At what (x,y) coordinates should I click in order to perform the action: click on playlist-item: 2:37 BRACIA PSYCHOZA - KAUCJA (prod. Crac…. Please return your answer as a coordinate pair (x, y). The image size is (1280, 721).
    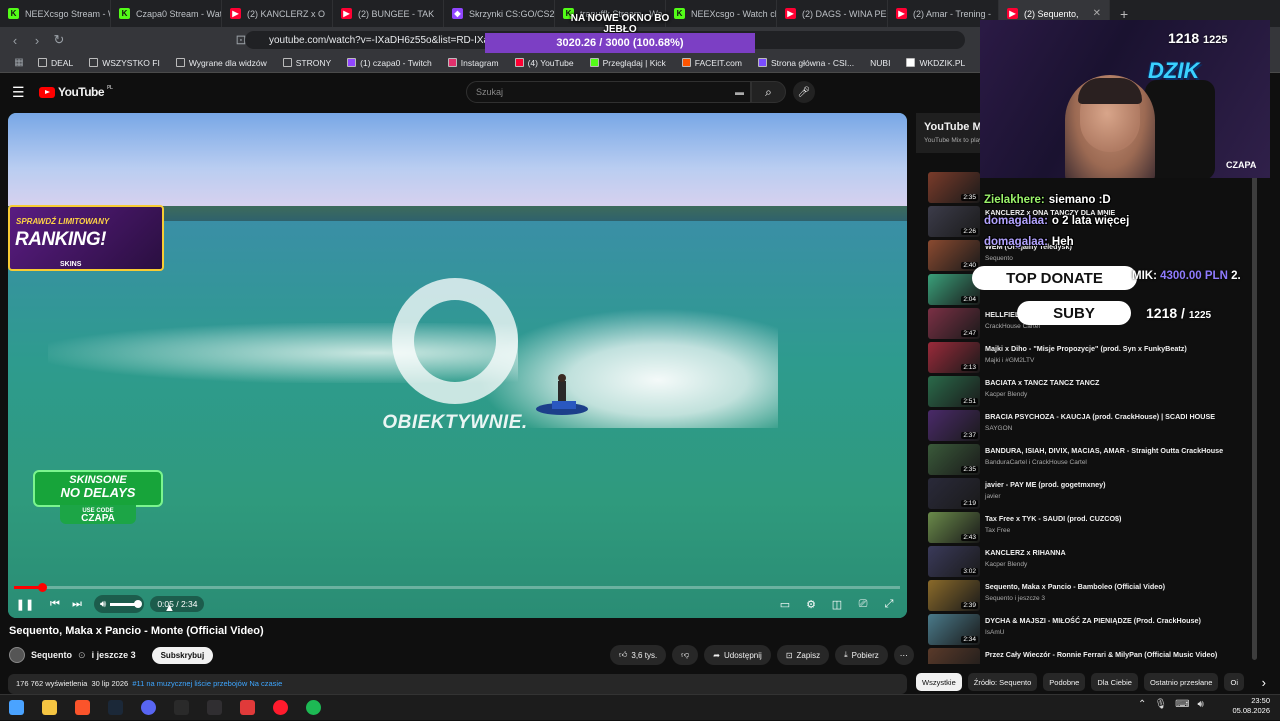
    Looking at the image, I should click on (1093, 426).